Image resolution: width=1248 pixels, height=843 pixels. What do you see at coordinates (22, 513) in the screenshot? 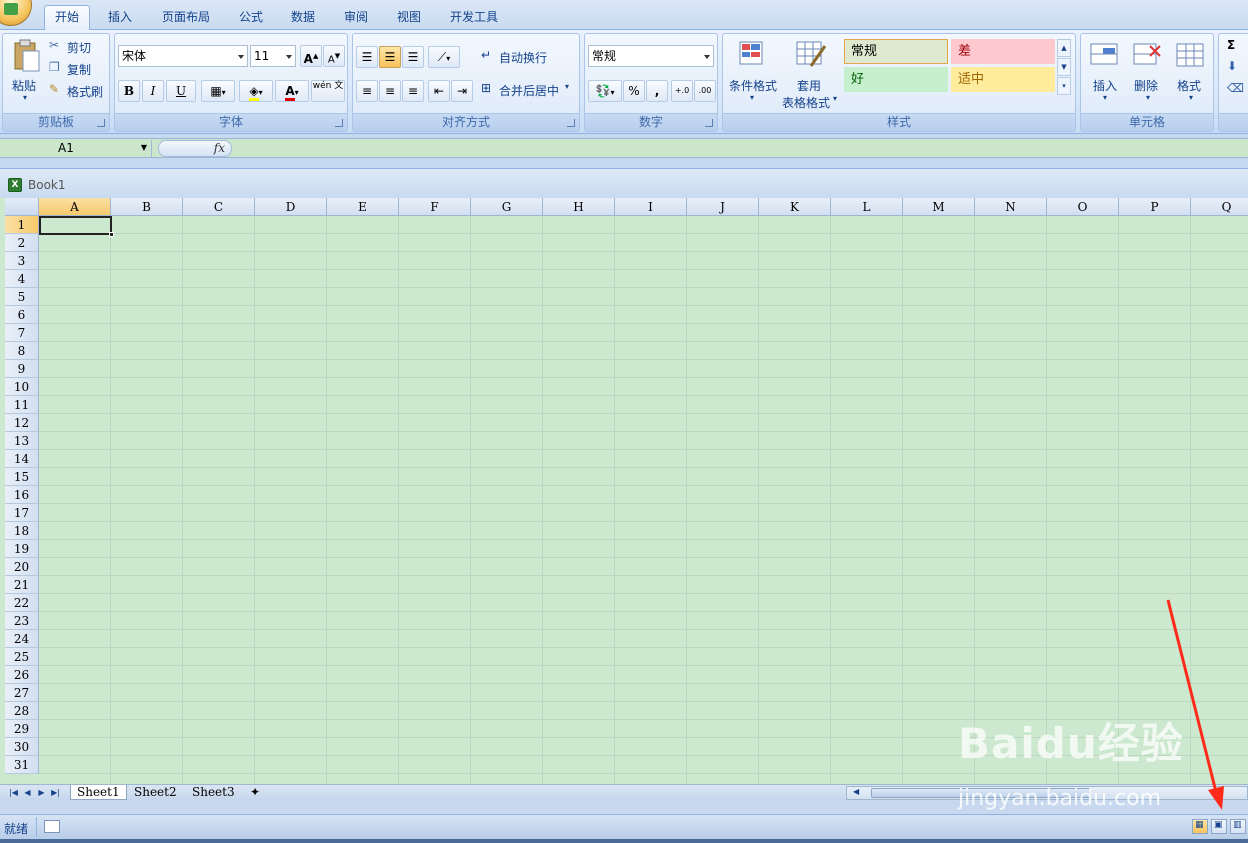
I see `row-header-17: 17` at bounding box center [22, 513].